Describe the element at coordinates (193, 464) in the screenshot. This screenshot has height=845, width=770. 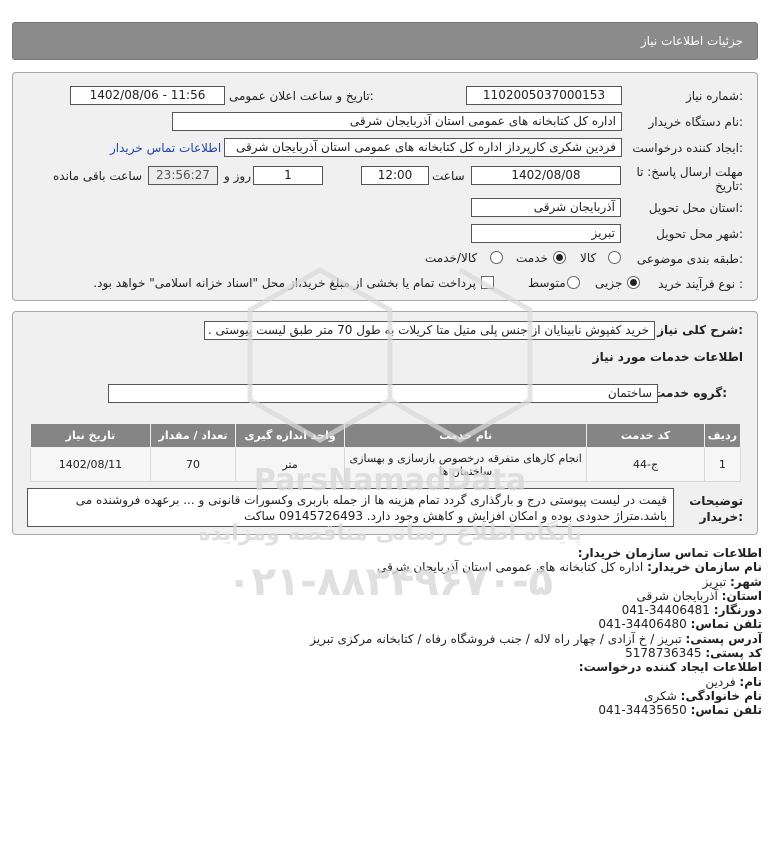
I see `cell-qty: 70` at that location.